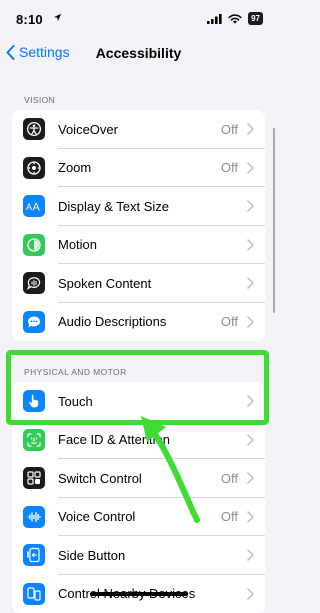 The width and height of the screenshot is (320, 613). I want to click on switch-control-icon, so click(34, 478).